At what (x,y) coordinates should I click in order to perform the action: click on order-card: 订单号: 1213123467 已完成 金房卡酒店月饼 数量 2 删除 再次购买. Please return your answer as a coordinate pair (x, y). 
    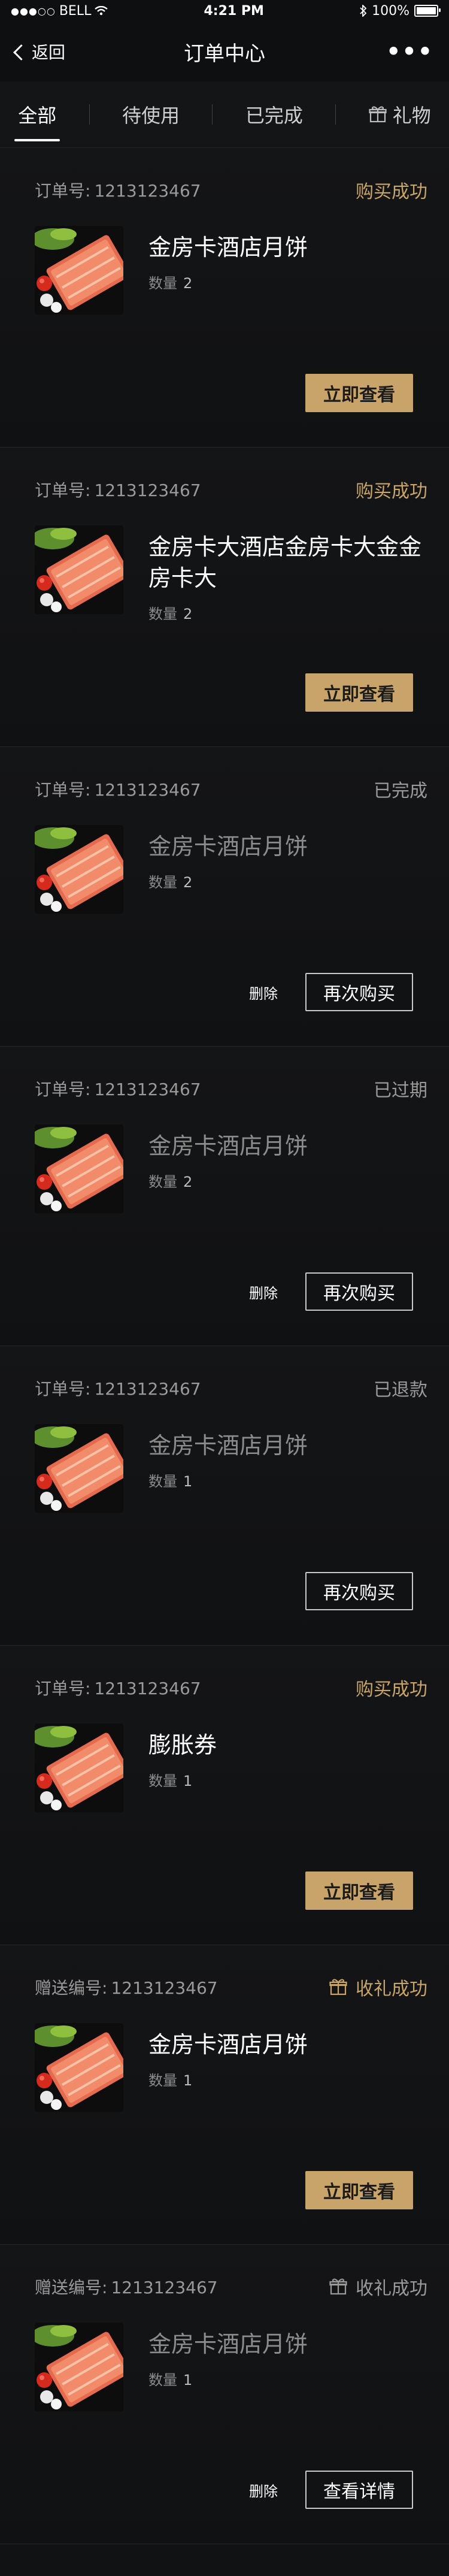
    Looking at the image, I should click on (224, 897).